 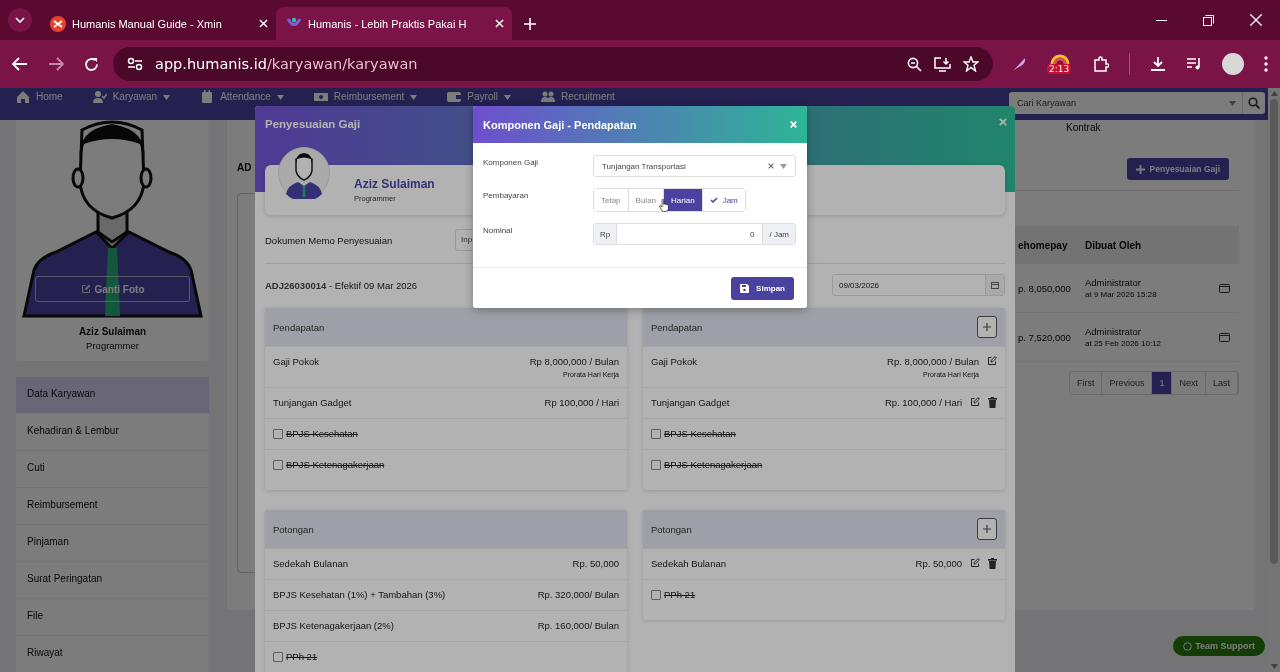 I want to click on team-support-button: Team Support, so click(x=1219, y=646).